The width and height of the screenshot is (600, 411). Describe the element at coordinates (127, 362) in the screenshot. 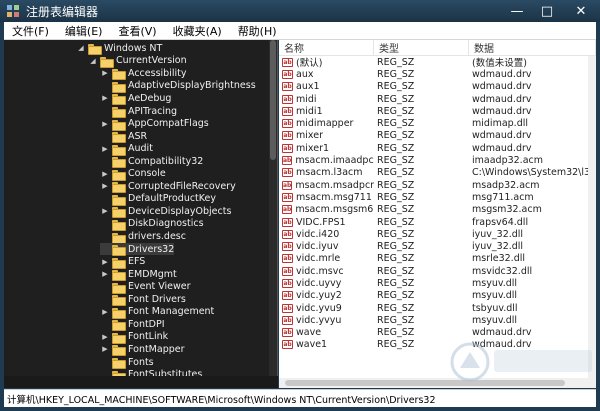

I see `tree-item: Fonts` at that location.